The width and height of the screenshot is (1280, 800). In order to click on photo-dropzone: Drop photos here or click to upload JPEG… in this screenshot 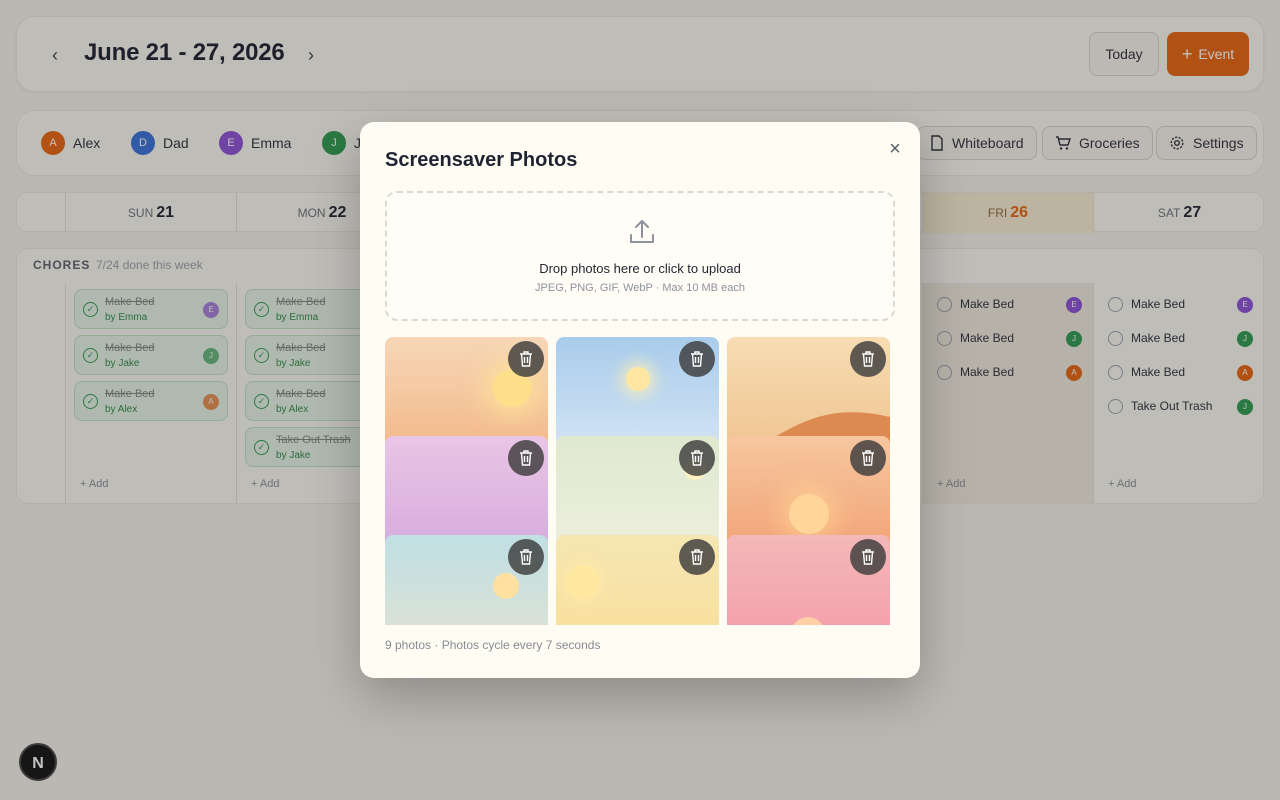, I will do `click(640, 256)`.